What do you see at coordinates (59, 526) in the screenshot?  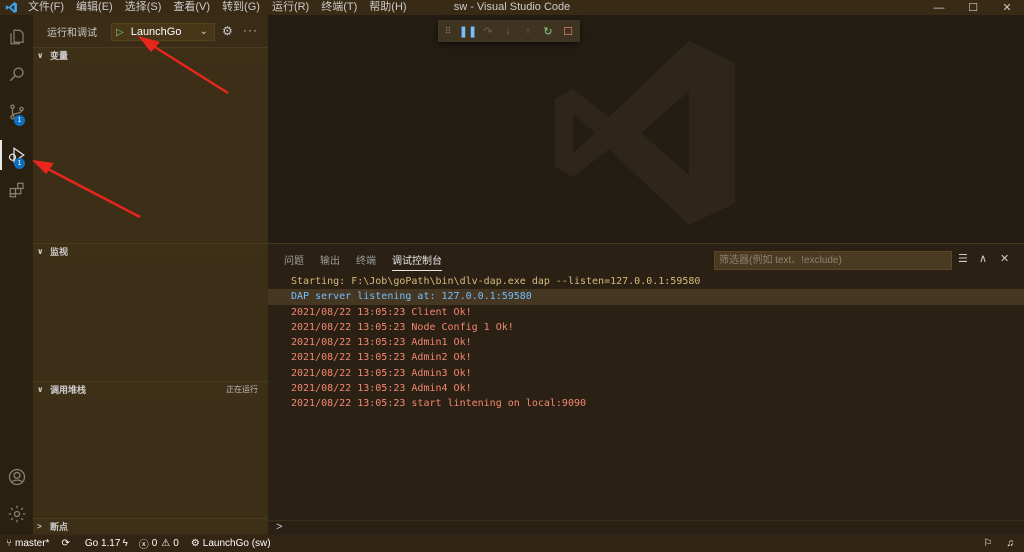 I see `breakpoints-label: 断点` at bounding box center [59, 526].